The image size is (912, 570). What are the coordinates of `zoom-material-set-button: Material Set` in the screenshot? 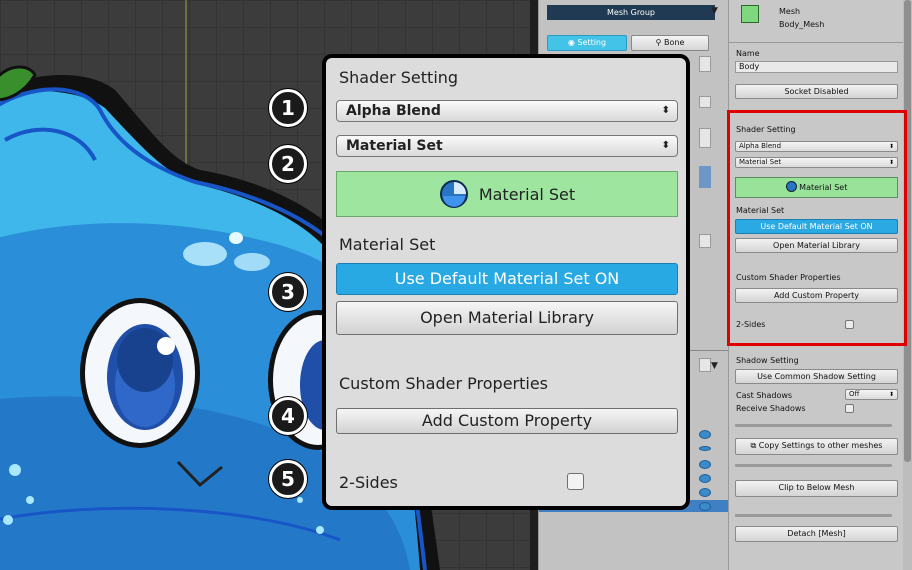 It's located at (507, 194).